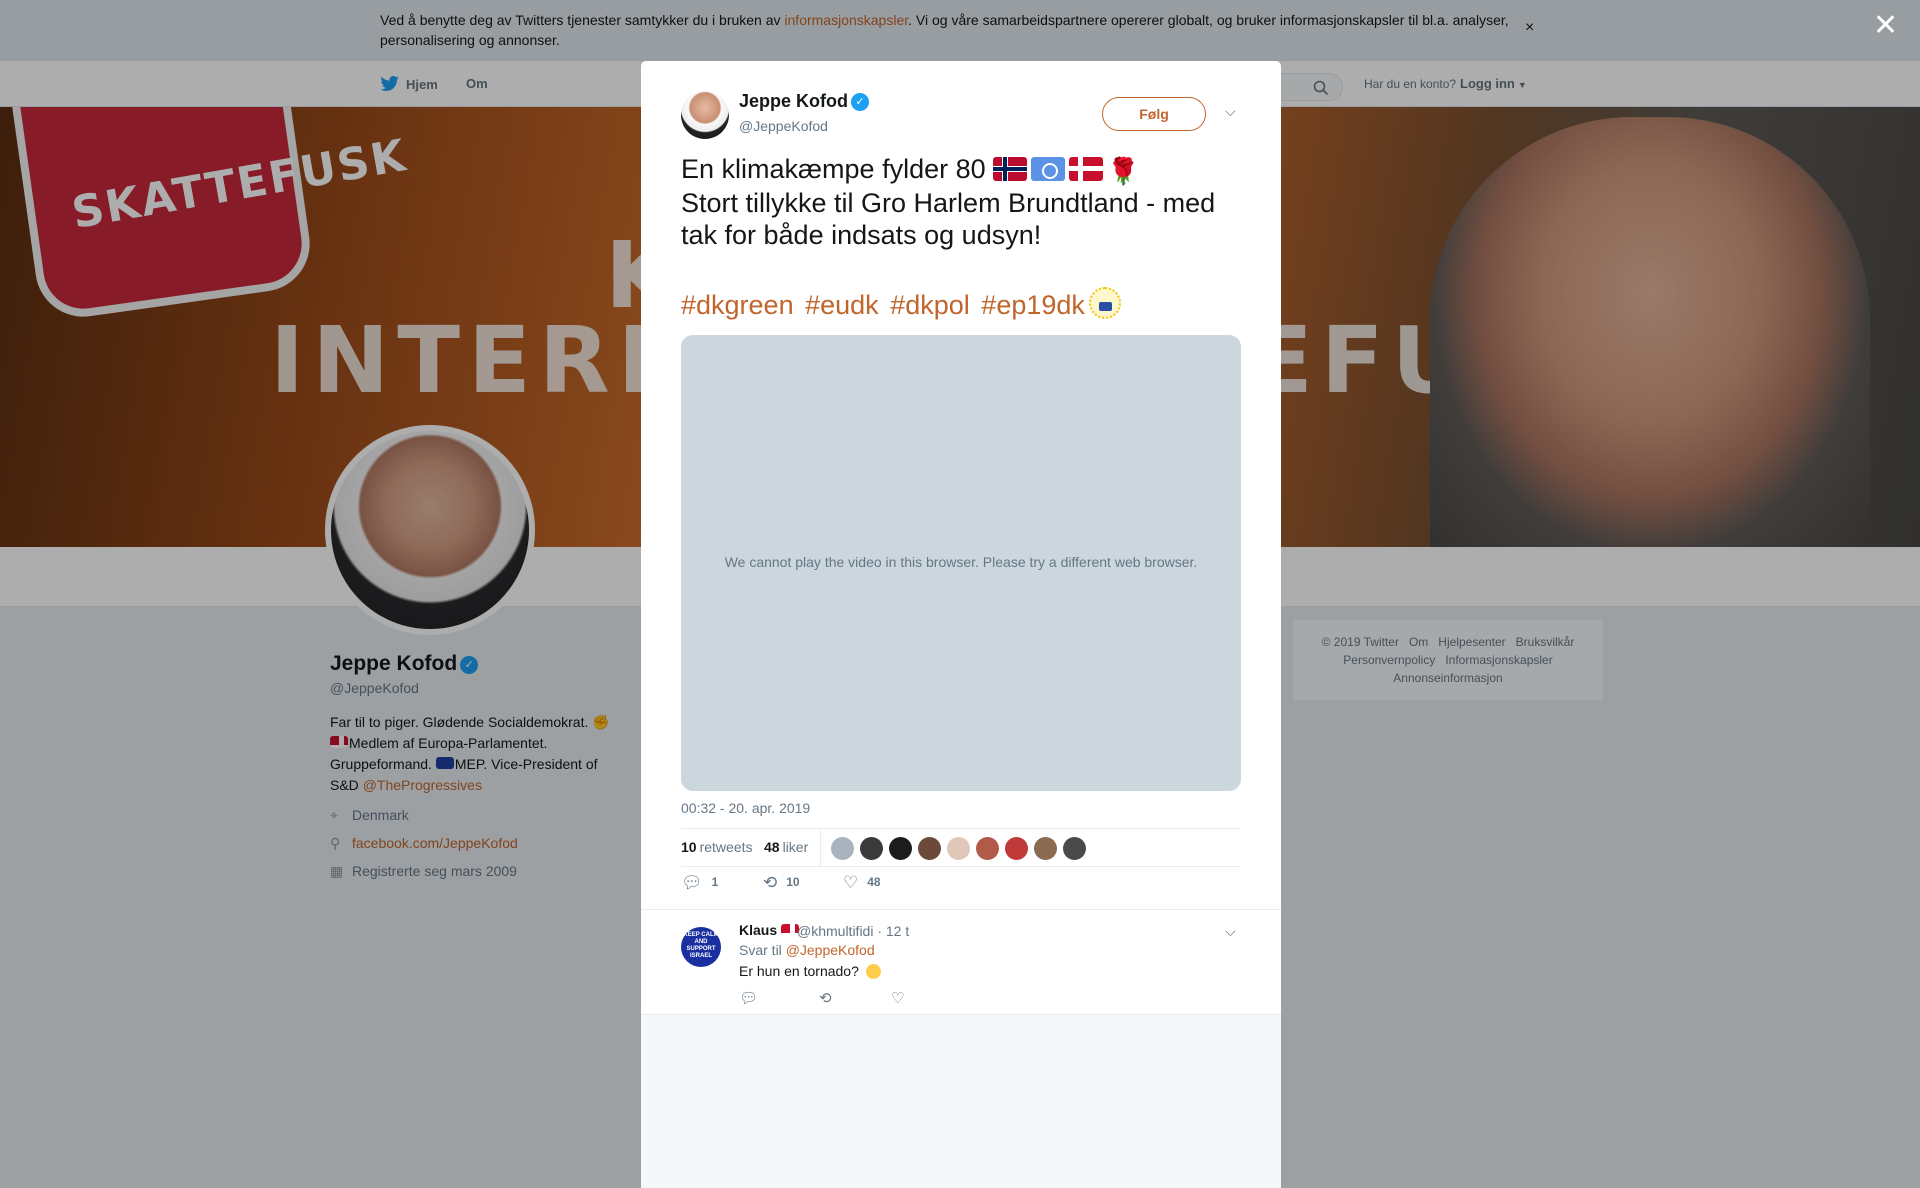 This screenshot has width=1920, height=1188. What do you see at coordinates (842, 305) in the screenshot?
I see `hashtag-link: #eudk` at bounding box center [842, 305].